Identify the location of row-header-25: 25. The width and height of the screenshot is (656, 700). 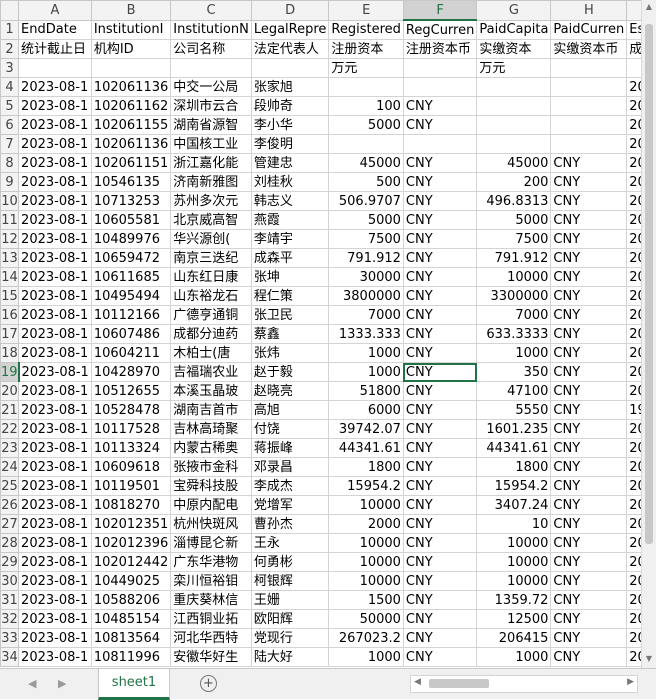
(10, 486).